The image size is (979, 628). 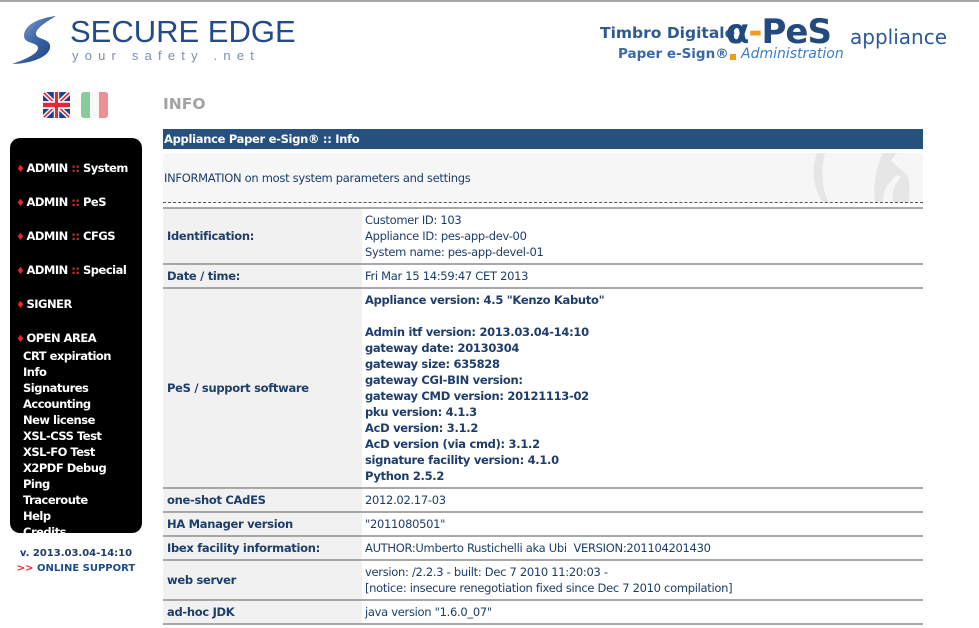 I want to click on sidebar-item-x2pdf-debug: X2PDF Debug, so click(x=79, y=468).